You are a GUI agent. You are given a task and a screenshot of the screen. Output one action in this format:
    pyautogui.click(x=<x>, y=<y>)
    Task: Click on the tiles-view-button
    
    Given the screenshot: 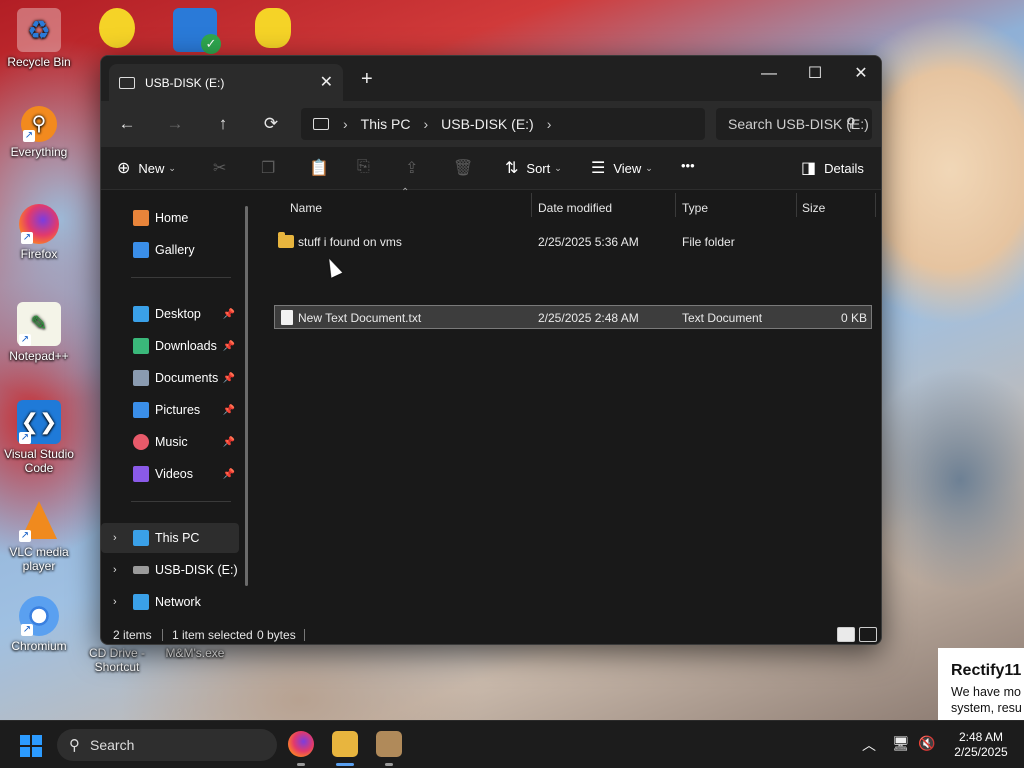 What is the action you would take?
    pyautogui.click(x=868, y=634)
    